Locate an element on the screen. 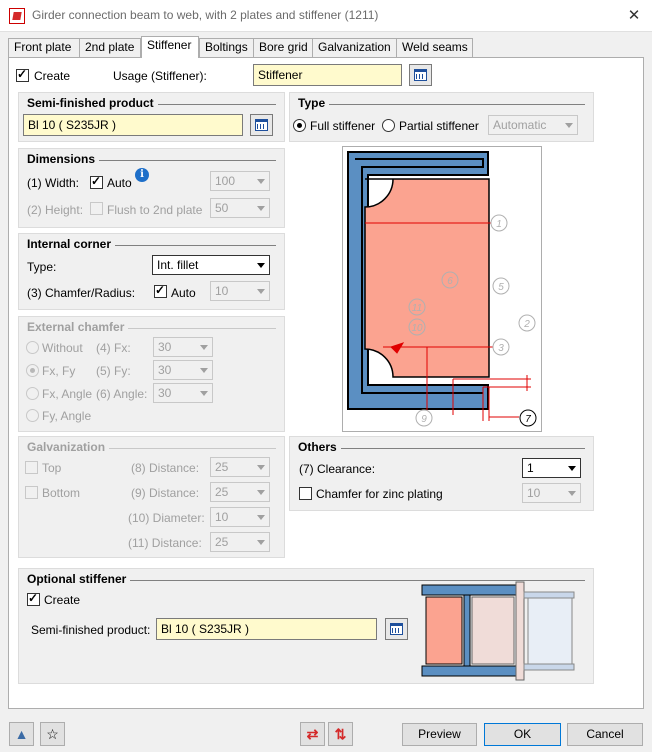 This screenshot has width=652, height=752. callout-3: 3 is located at coordinates (501, 348).